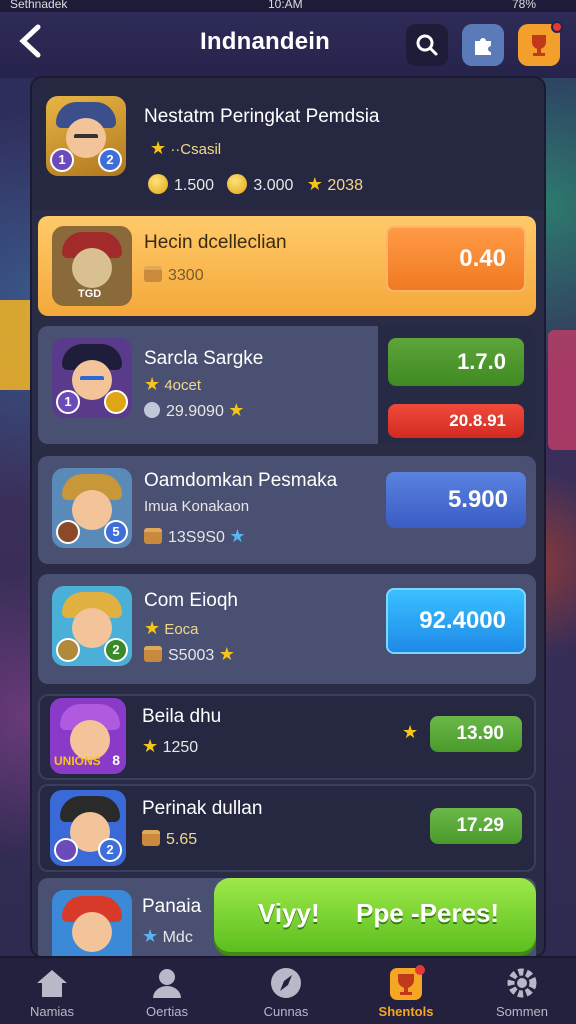 This screenshot has height=1024, width=576. What do you see at coordinates (116, 760) in the screenshot?
I see `rank-badge: 8` at bounding box center [116, 760].